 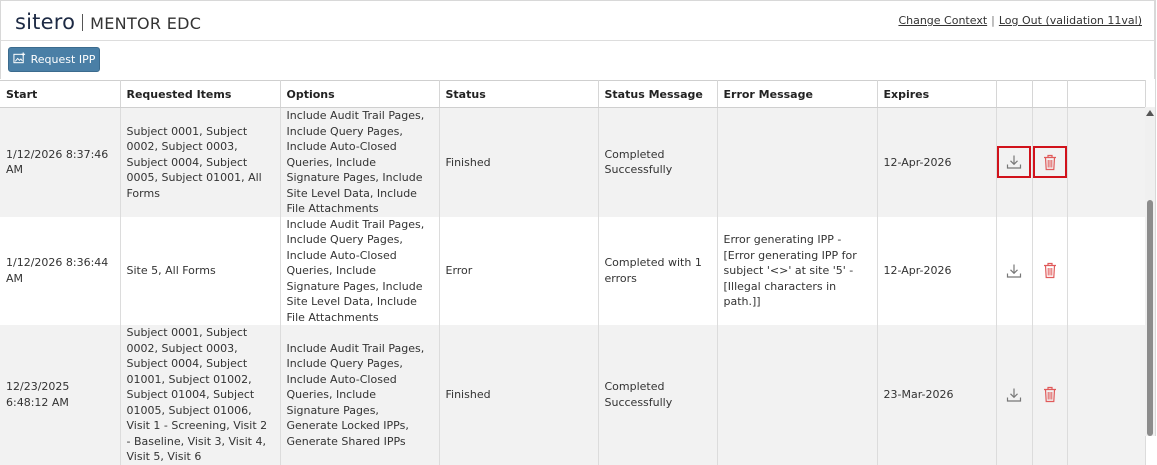 I want to click on cell-start: 1/12/2026 8:37:46 AM, so click(x=60, y=162).